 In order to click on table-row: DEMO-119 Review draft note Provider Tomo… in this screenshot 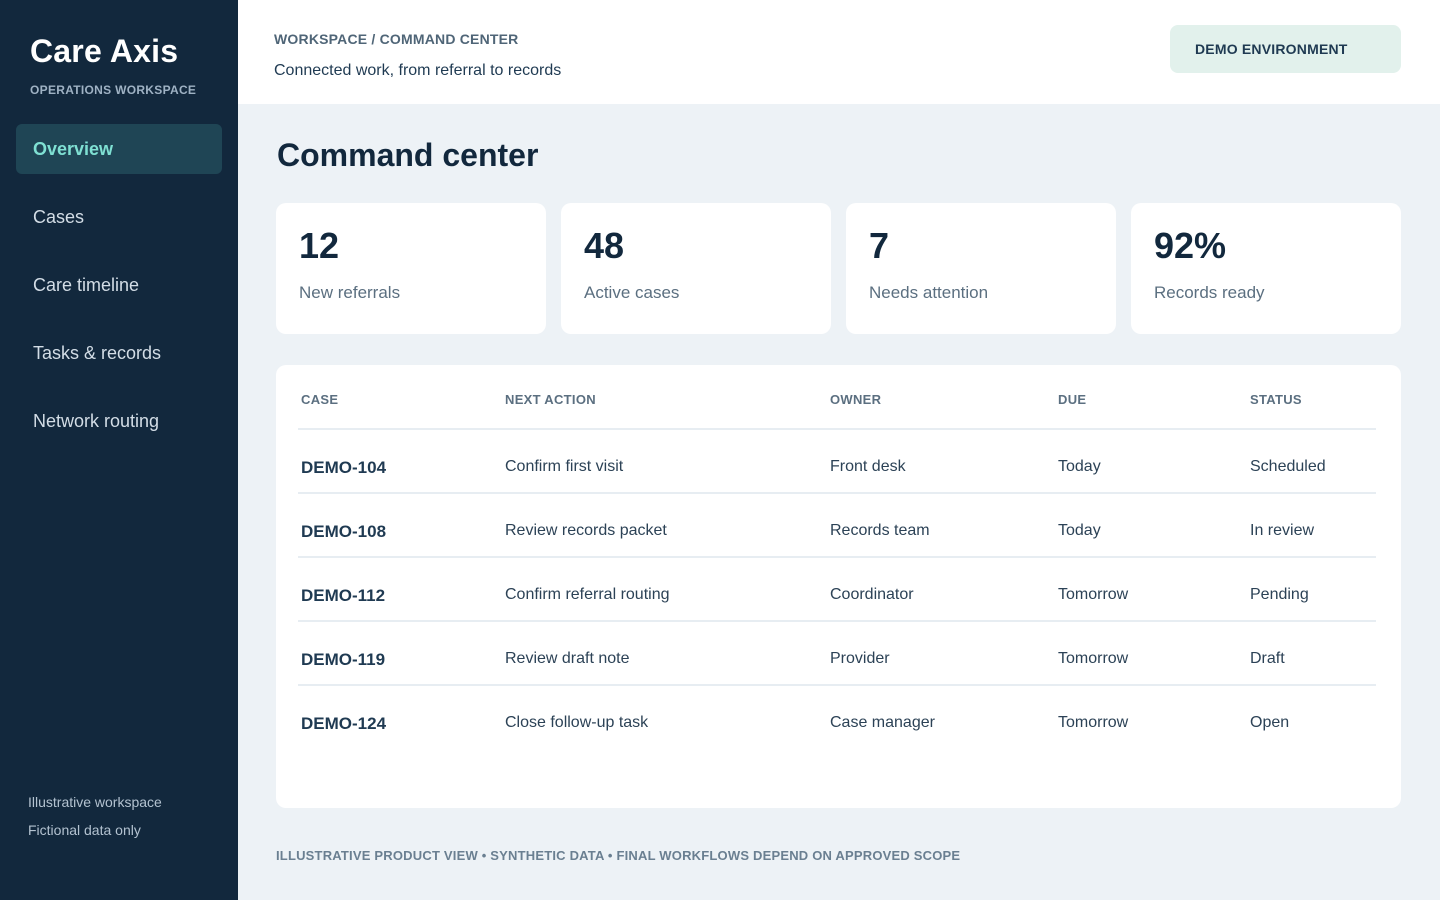, I will do `click(838, 660)`.